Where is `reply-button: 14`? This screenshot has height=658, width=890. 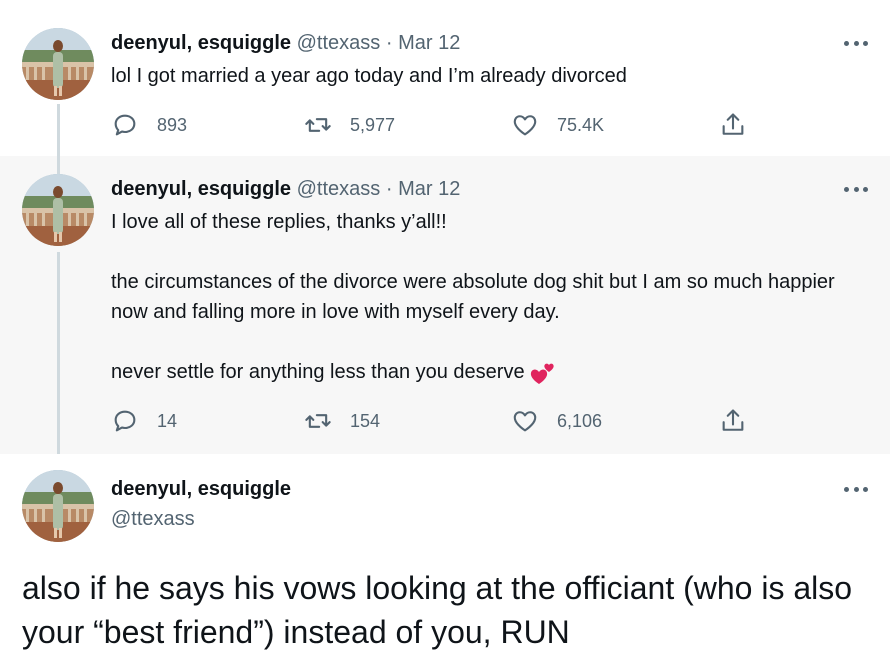
reply-button: 14 is located at coordinates (144, 421).